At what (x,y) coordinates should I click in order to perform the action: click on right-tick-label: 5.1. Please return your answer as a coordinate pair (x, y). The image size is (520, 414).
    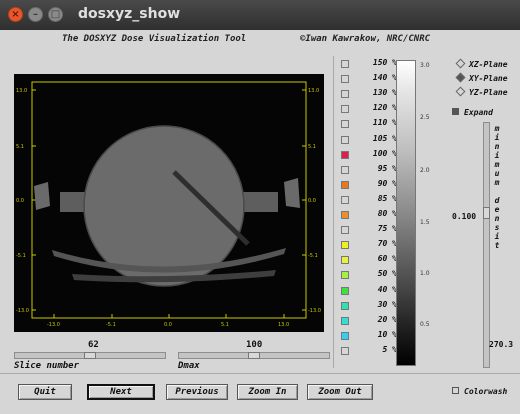
    Looking at the image, I should click on (312, 147).